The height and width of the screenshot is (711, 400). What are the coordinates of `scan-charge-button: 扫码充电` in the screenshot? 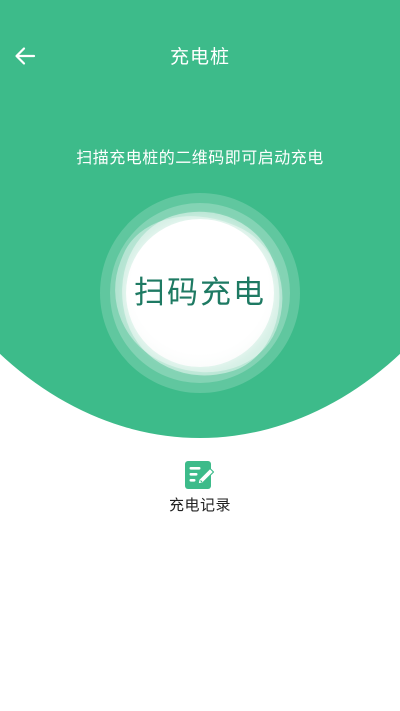 It's located at (200, 293).